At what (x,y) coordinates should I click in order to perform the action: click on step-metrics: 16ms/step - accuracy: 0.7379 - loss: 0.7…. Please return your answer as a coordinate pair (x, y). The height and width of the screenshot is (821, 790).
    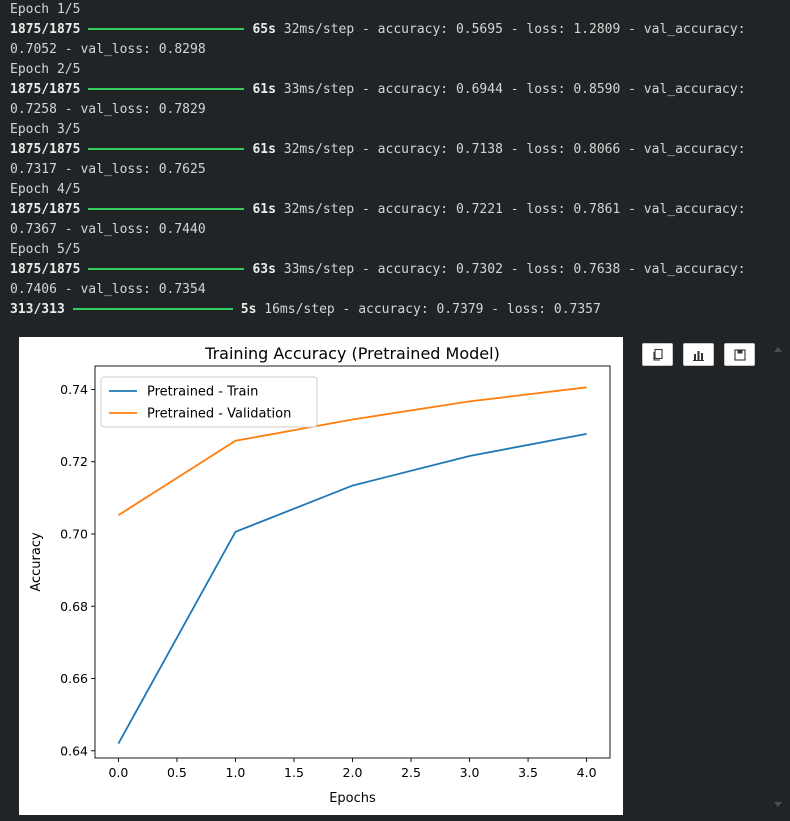
    Looking at the image, I should click on (428, 309).